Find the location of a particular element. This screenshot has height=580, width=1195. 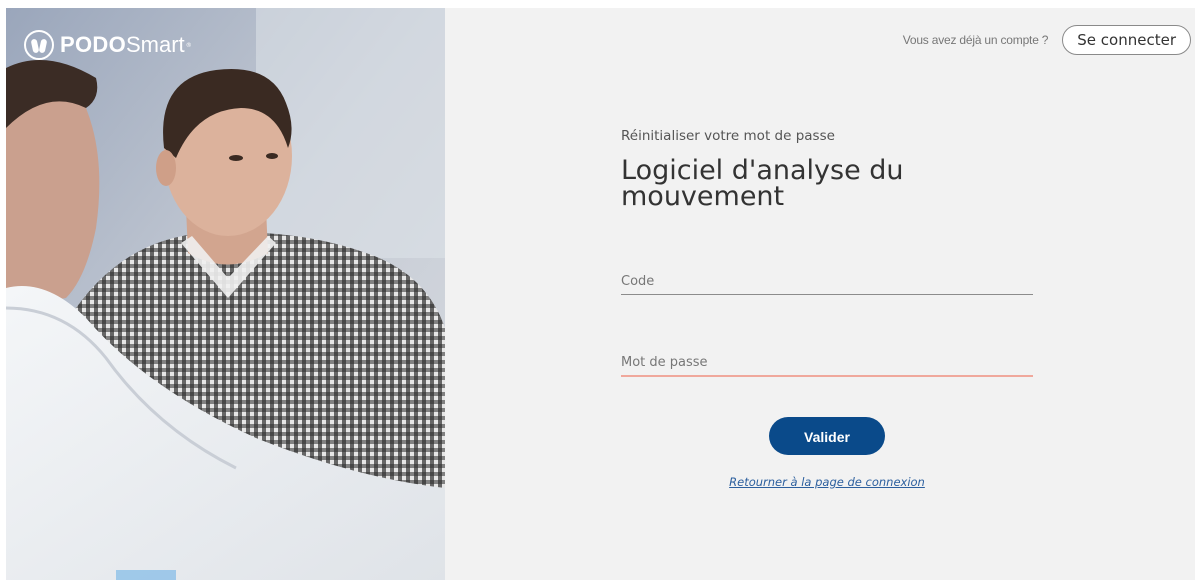

submit-button: Valider is located at coordinates (827, 436).